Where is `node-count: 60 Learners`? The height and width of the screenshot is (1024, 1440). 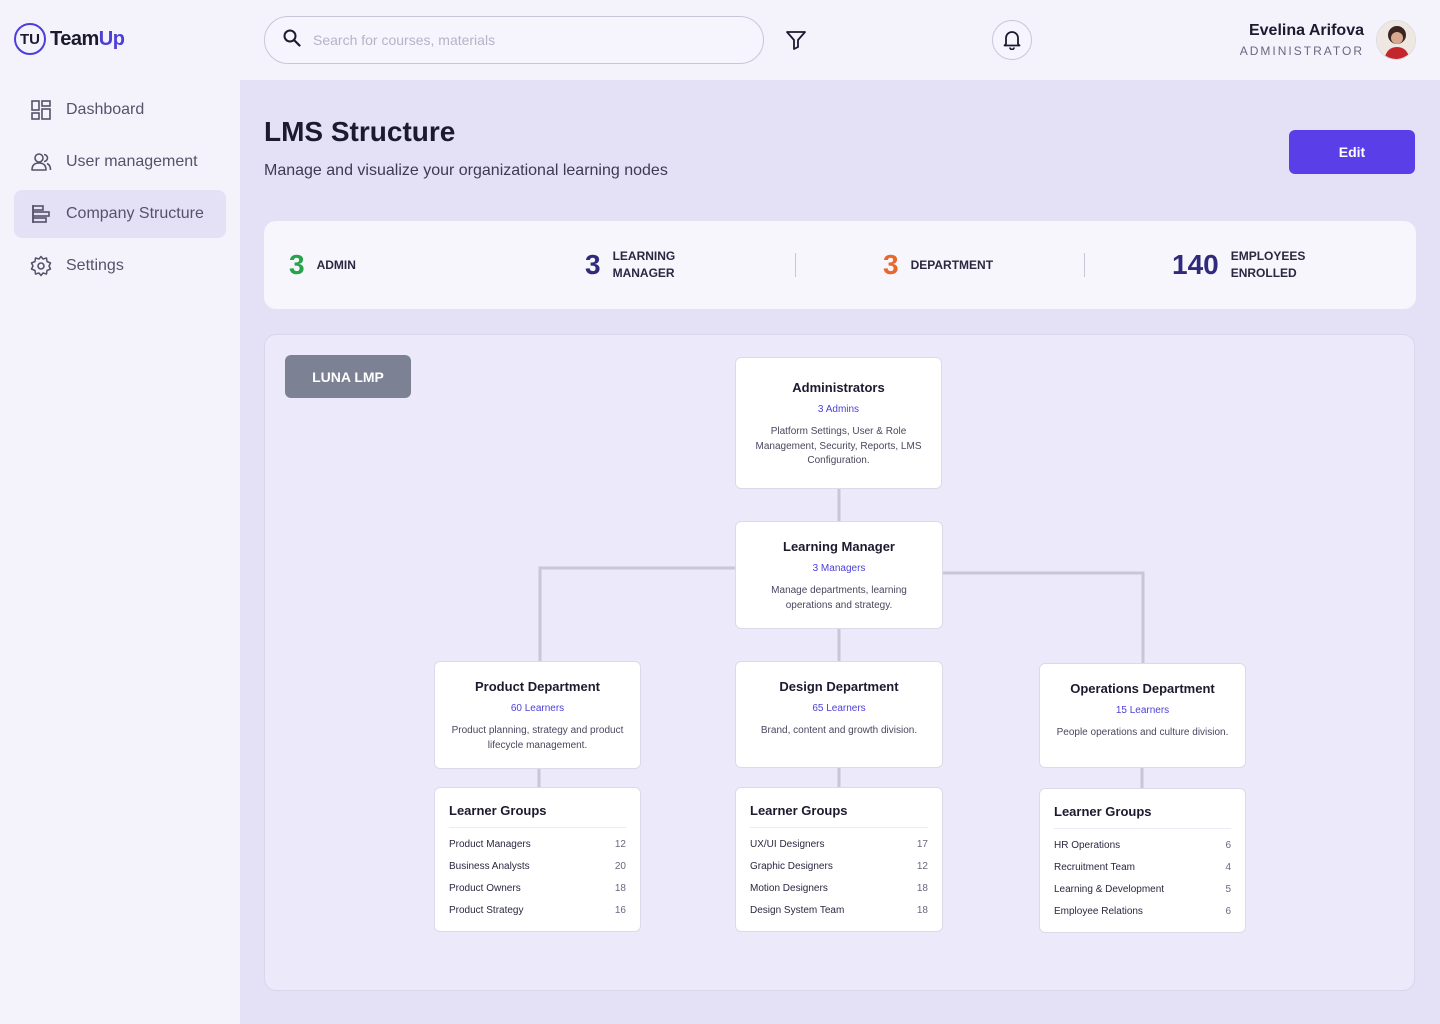 node-count: 60 Learners is located at coordinates (537, 708).